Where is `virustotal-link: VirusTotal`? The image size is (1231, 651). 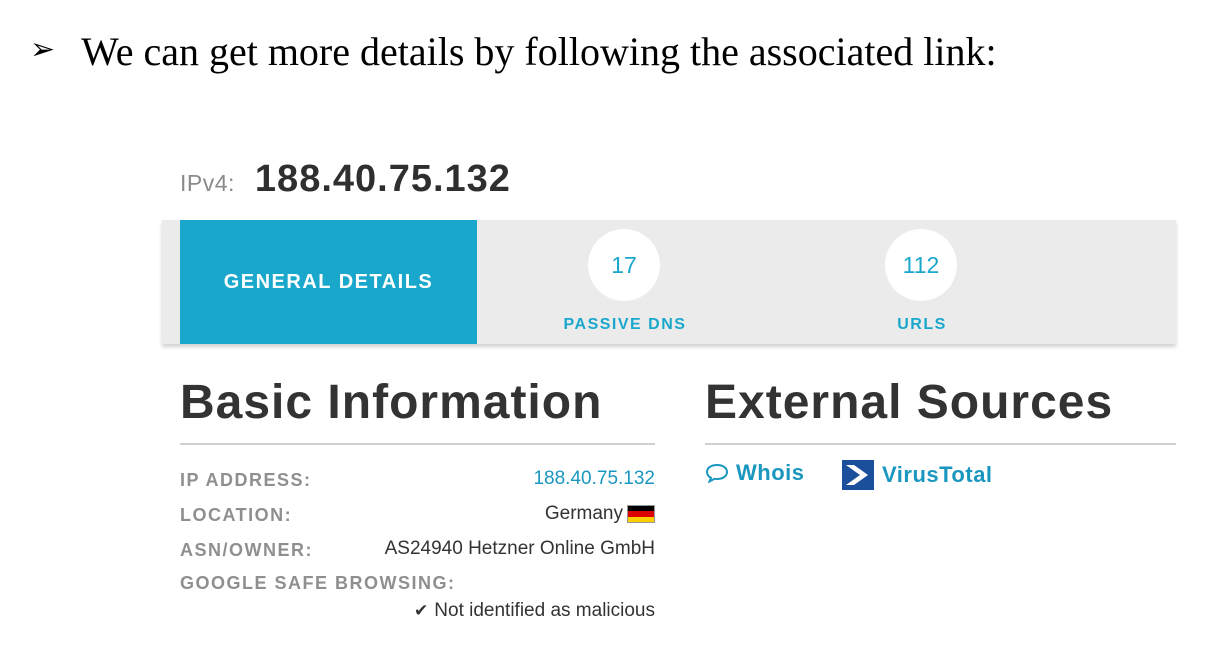
virustotal-link: VirusTotal is located at coordinates (917, 475).